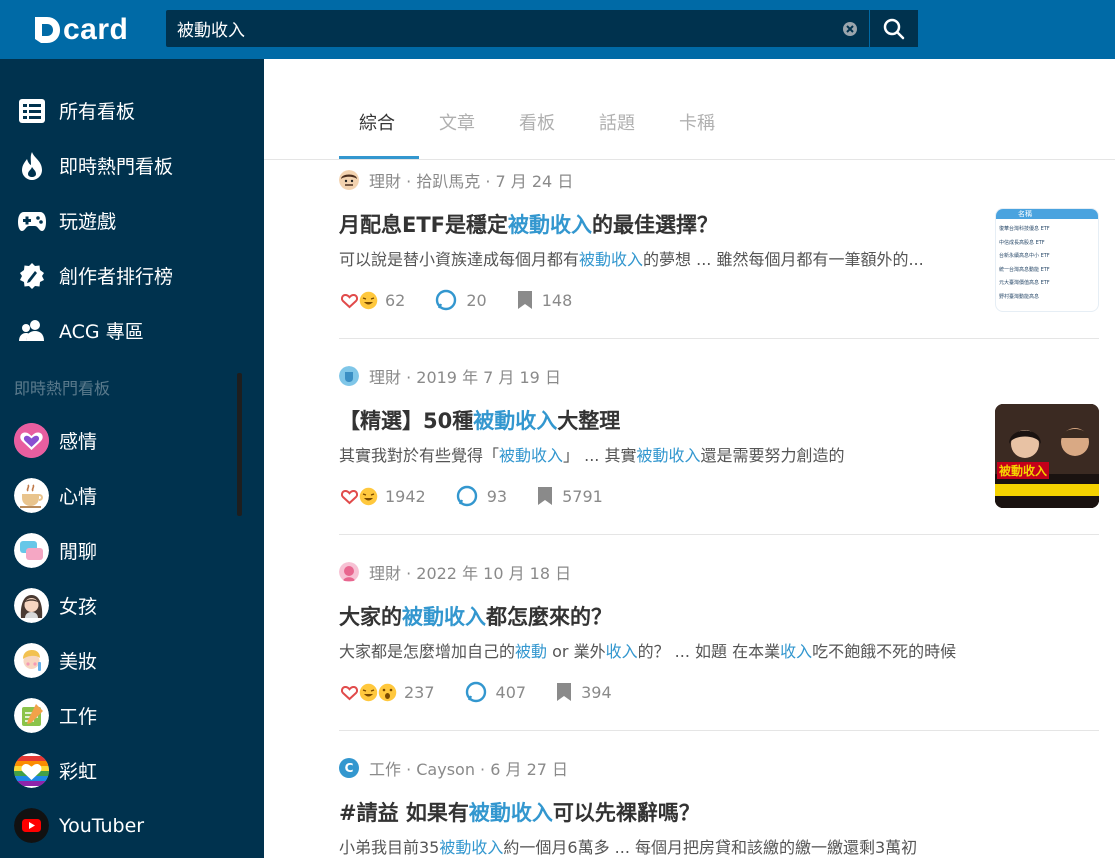 The image size is (1115, 858). What do you see at coordinates (377, 122) in the screenshot?
I see `tab-all: 綜合` at bounding box center [377, 122].